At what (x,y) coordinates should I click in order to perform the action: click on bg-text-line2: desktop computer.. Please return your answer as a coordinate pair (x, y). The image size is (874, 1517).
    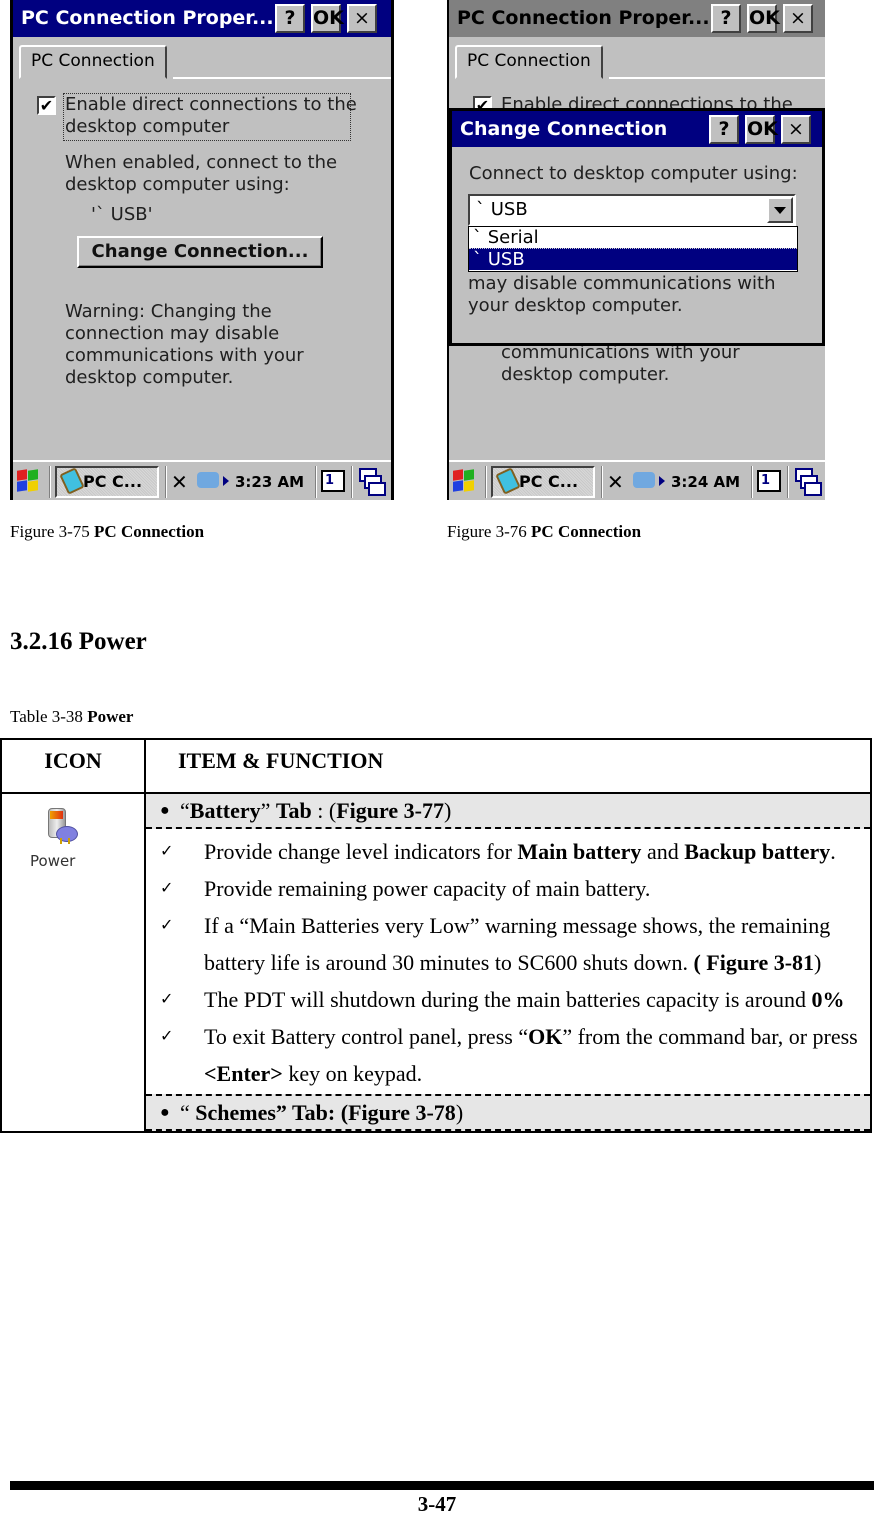
    Looking at the image, I should click on (585, 374).